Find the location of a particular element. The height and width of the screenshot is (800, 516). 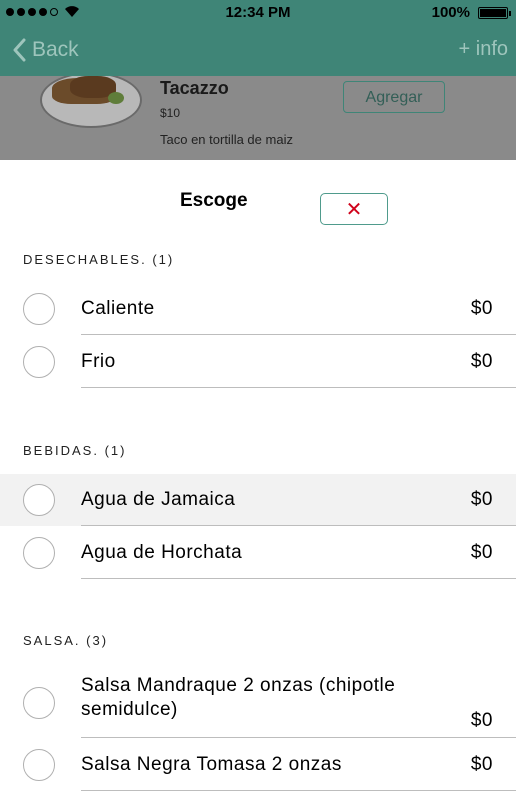

product-name: Tacazzo is located at coordinates (194, 88).